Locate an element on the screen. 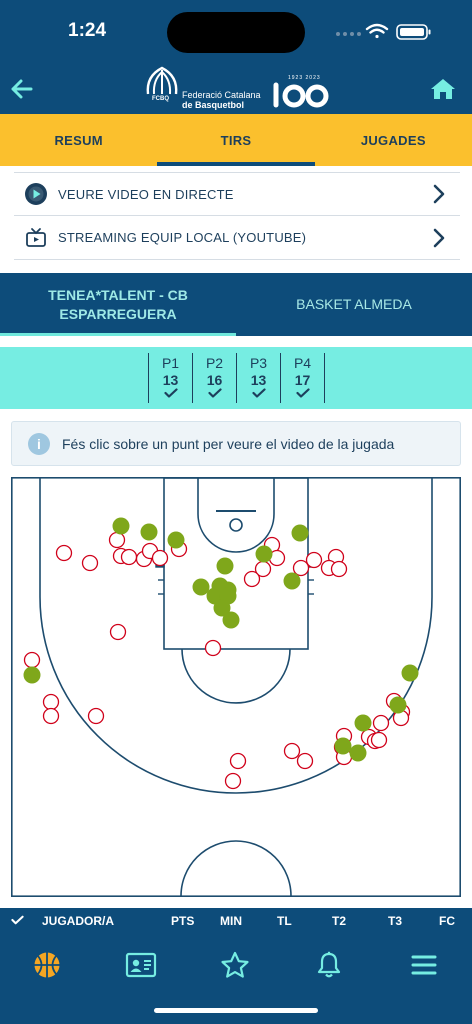 This screenshot has width=472, height=1024. col-player: JUGADOR/A is located at coordinates (78, 921).